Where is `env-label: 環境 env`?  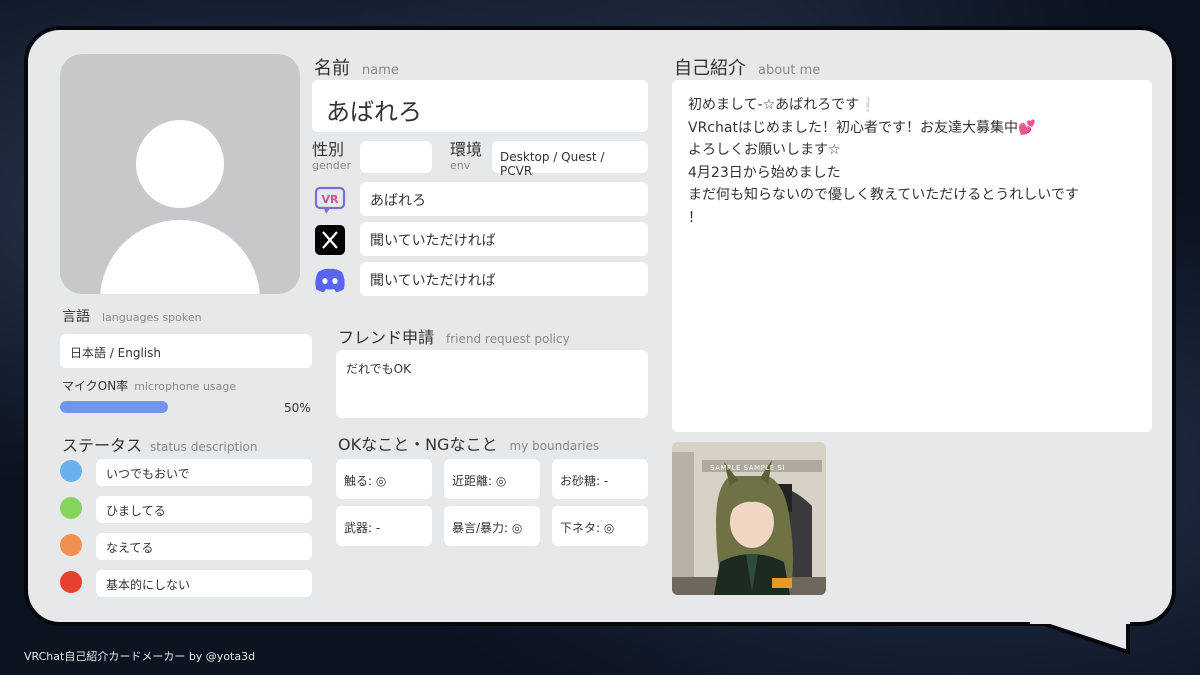 env-label: 環境 env is located at coordinates (466, 156).